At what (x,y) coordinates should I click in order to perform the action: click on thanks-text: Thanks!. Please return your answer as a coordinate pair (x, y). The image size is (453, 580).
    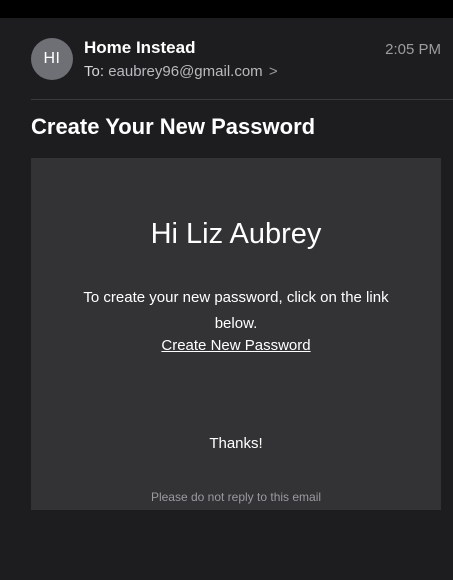
    Looking at the image, I should click on (236, 443).